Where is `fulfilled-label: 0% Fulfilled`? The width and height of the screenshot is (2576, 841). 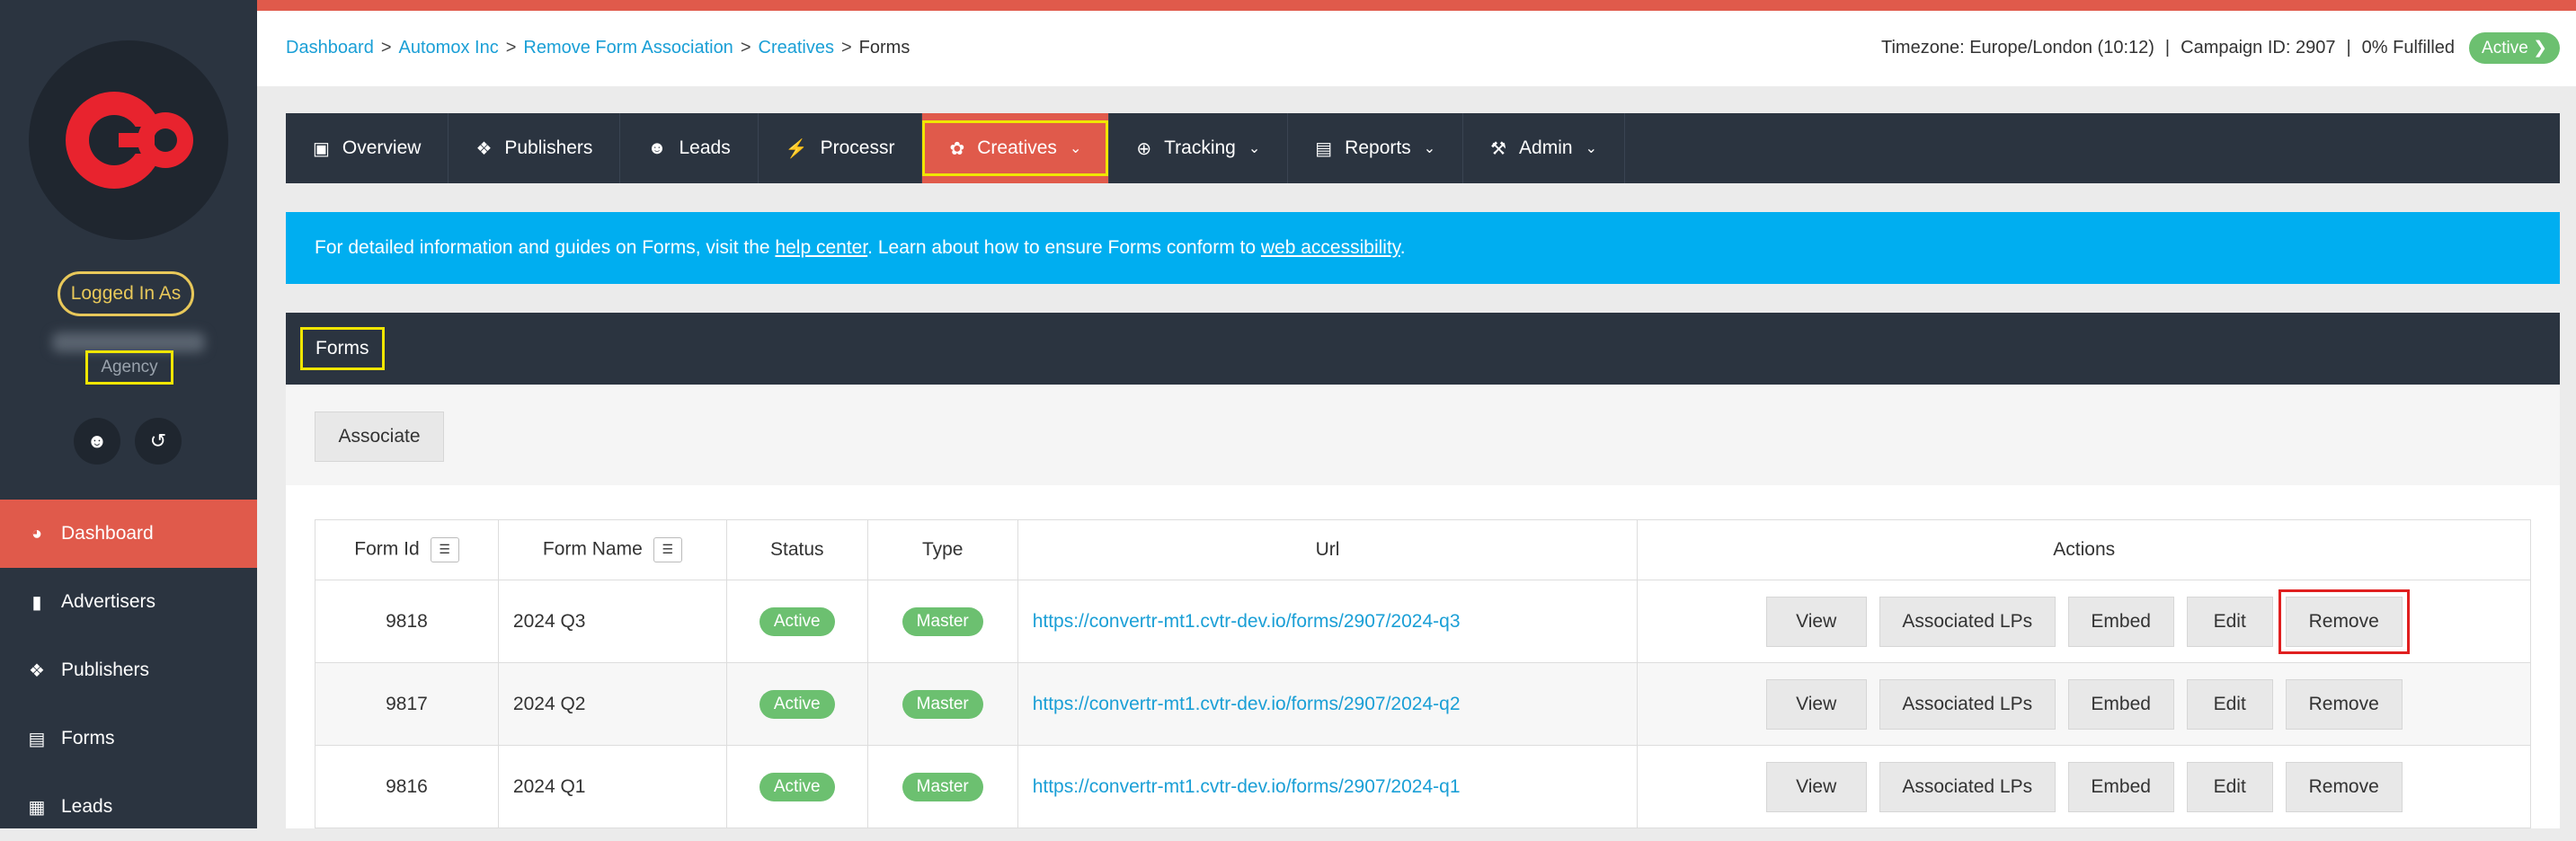
fulfilled-label: 0% Fulfilled is located at coordinates (2408, 48).